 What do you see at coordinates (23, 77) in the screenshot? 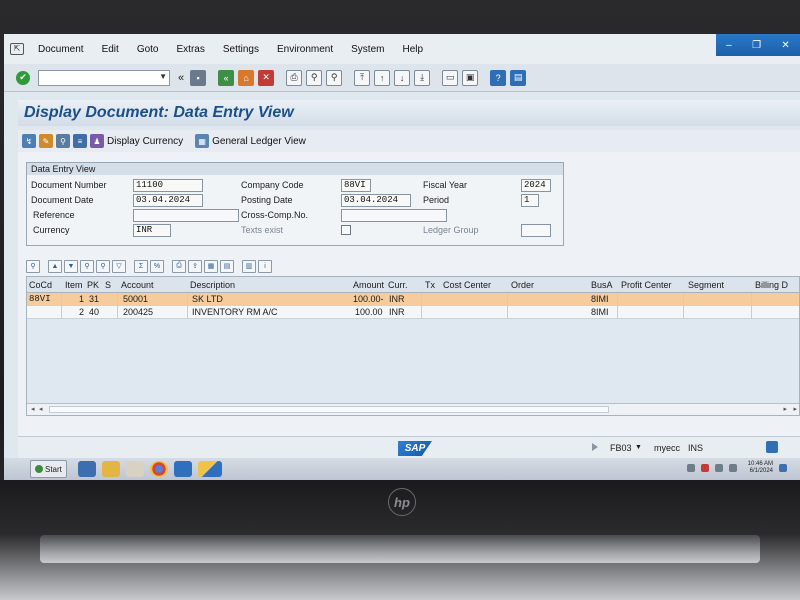
I see `enter-check-icon: ✔` at bounding box center [23, 77].